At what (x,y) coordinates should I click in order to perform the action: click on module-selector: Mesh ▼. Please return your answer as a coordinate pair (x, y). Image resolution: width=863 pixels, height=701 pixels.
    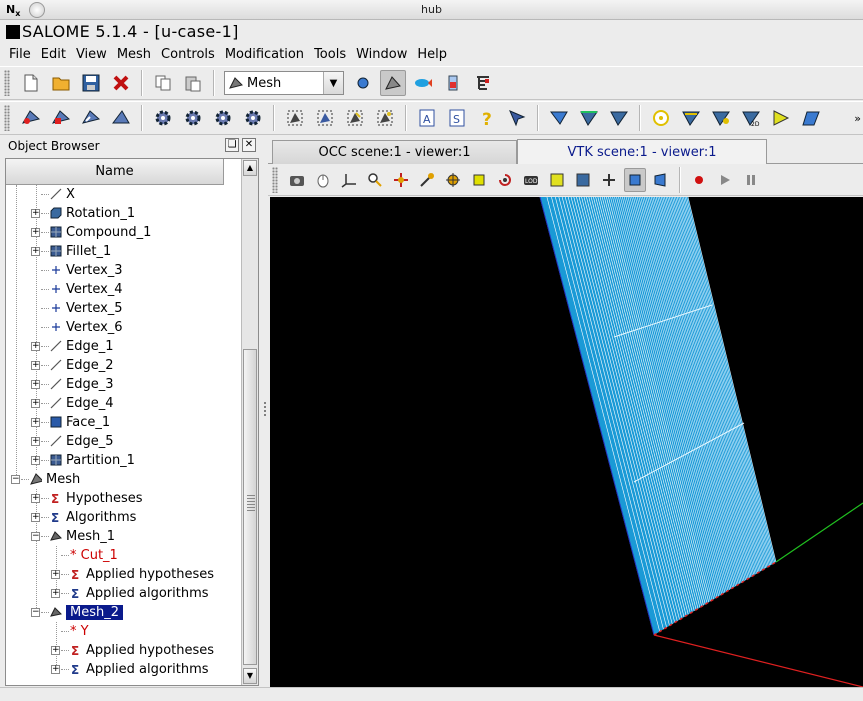
    Looking at the image, I should click on (284, 83).